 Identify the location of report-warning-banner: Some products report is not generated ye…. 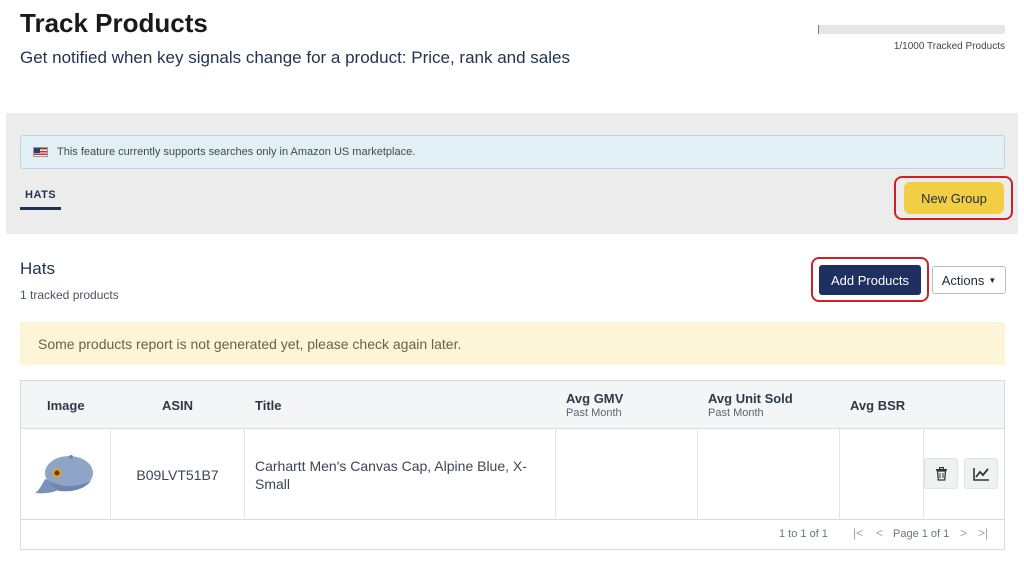
(512, 343).